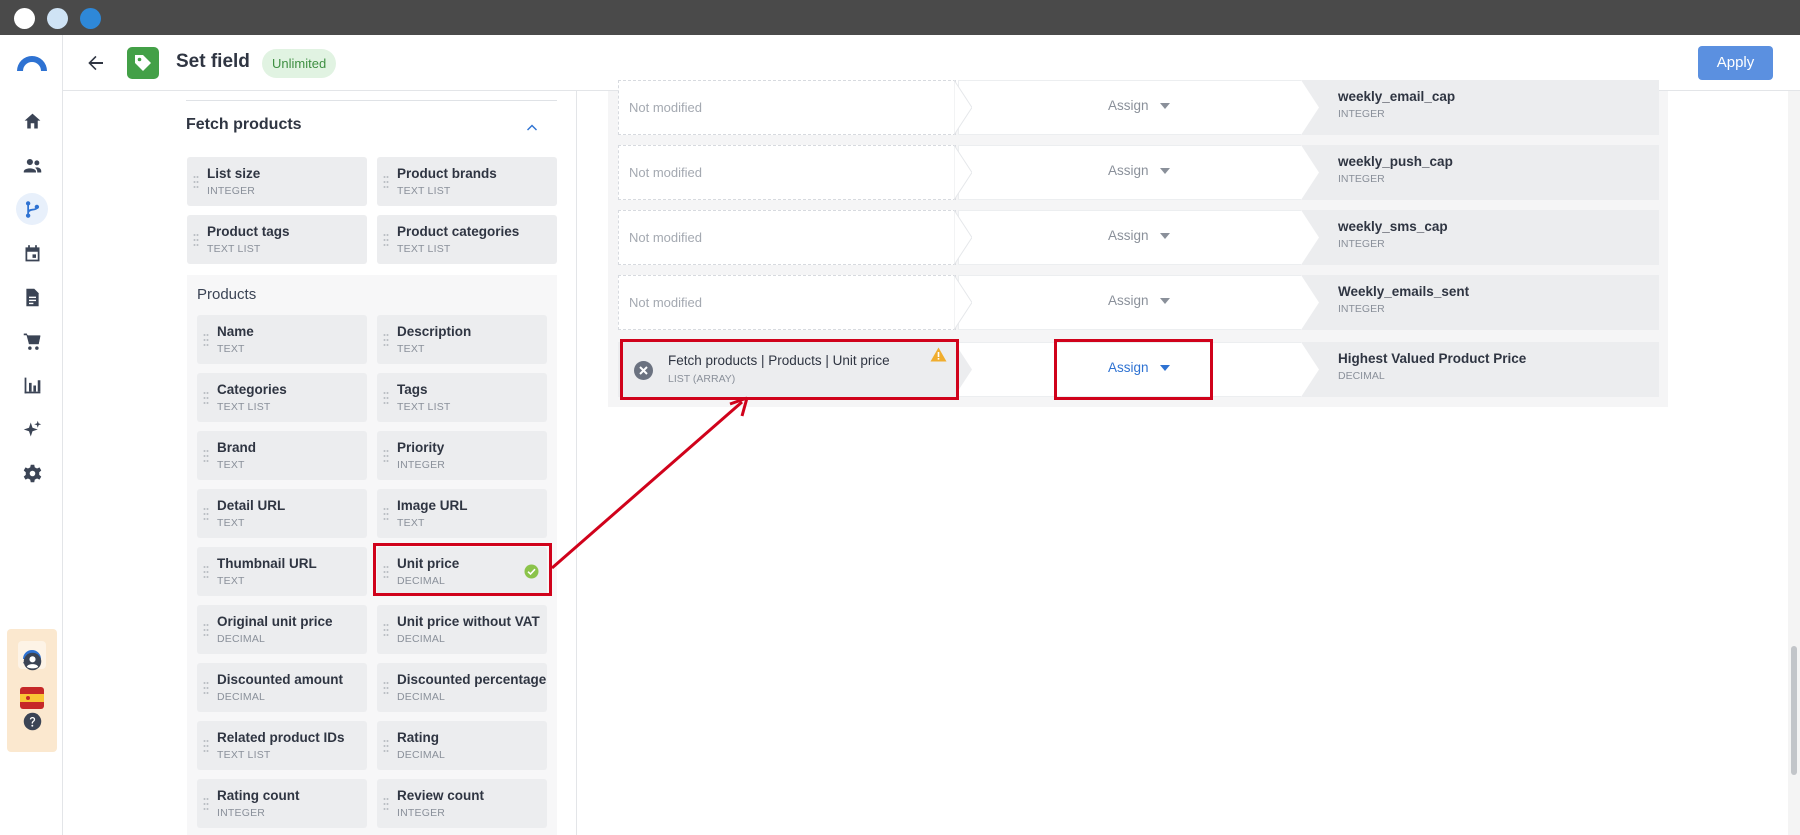 The image size is (1800, 835). What do you see at coordinates (282, 571) in the screenshot?
I see `data-field-card: Thumbnail URL TEXT` at bounding box center [282, 571].